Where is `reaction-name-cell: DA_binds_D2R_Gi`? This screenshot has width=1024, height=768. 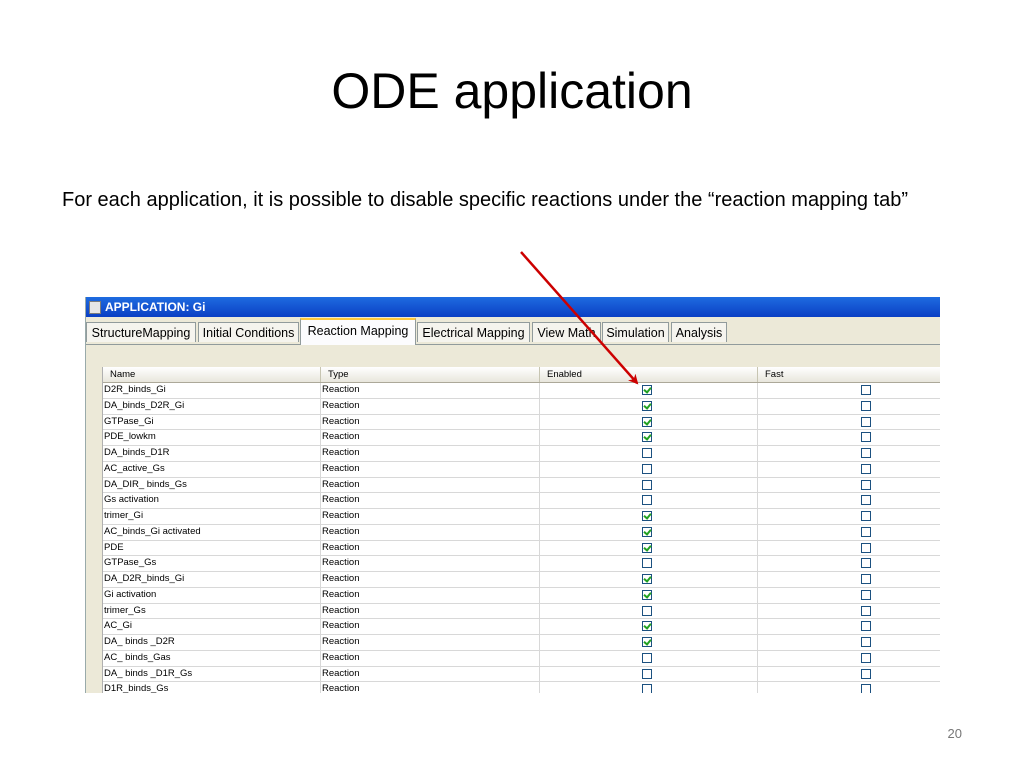
reaction-name-cell: DA_binds_D2R_Gi is located at coordinates (212, 406).